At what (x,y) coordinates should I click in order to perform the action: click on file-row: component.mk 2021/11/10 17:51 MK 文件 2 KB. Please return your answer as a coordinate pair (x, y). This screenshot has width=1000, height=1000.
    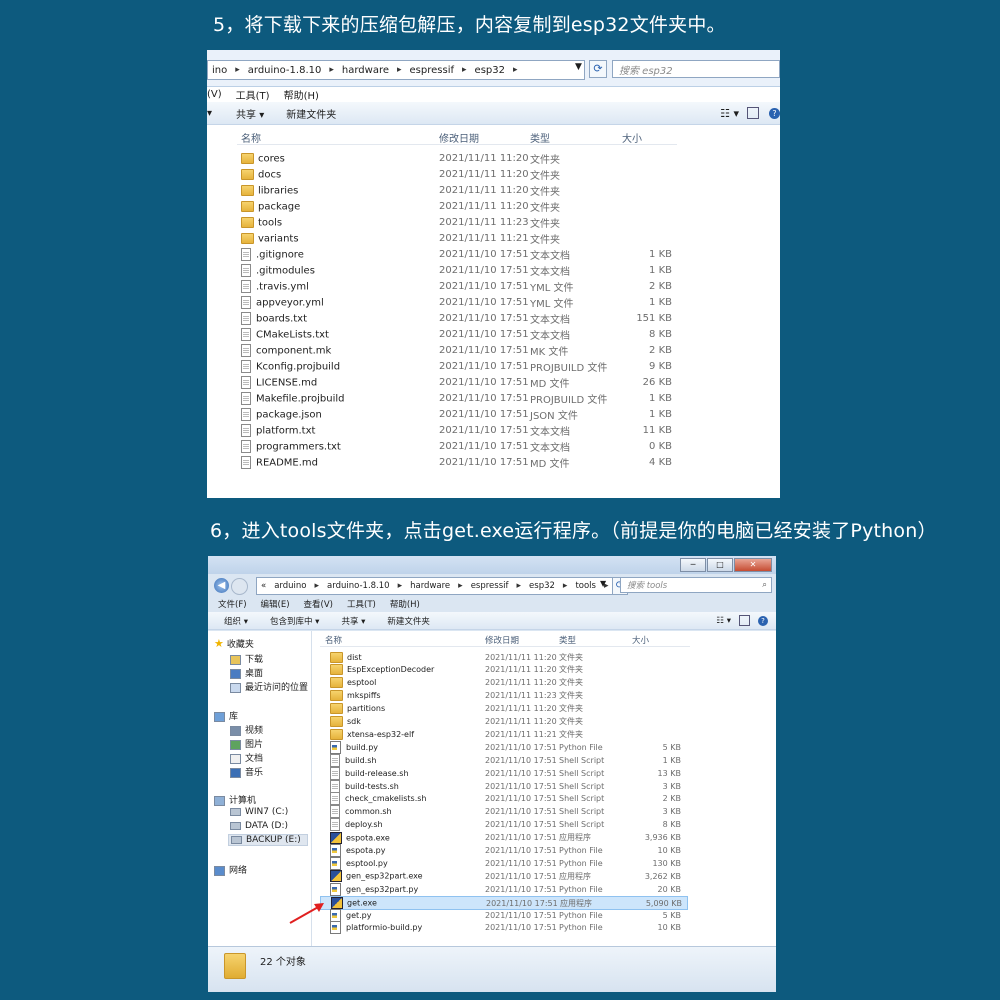
    Looking at the image, I should click on (457, 350).